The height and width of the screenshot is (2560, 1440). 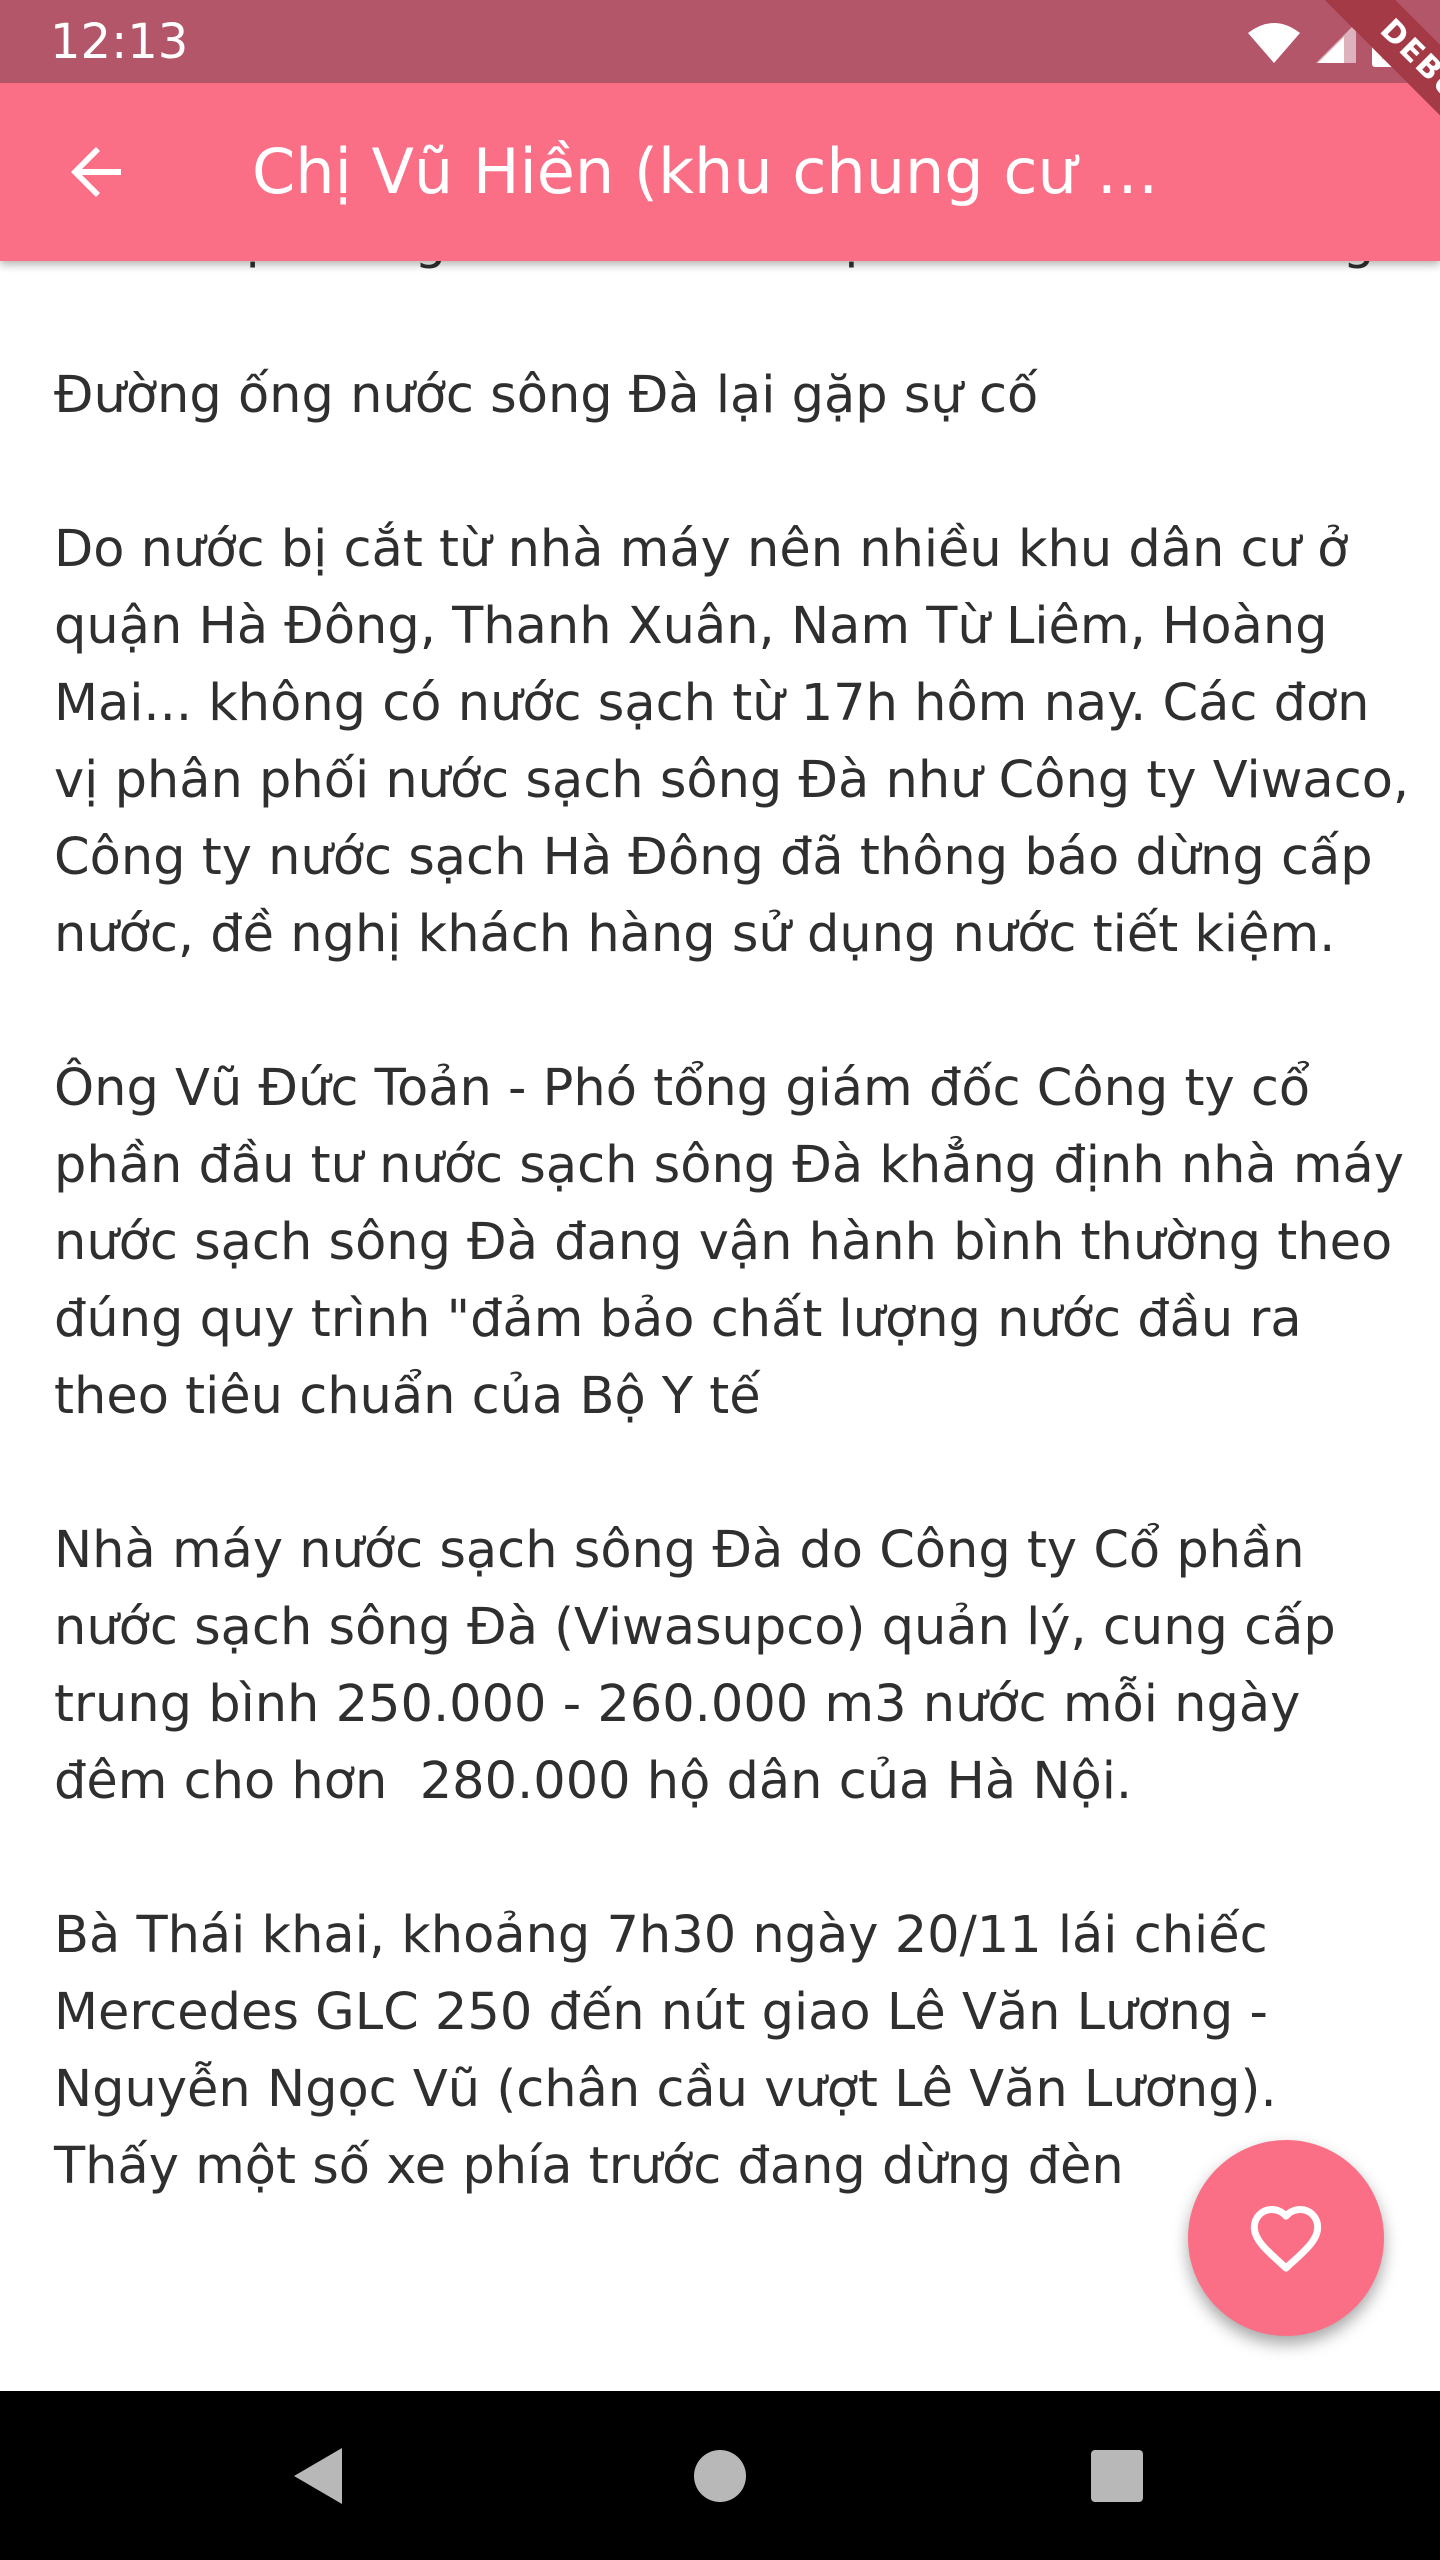 I want to click on article-paragraph: Đường ống nước sông Đà lại gặp sự cố, so click(x=546, y=395).